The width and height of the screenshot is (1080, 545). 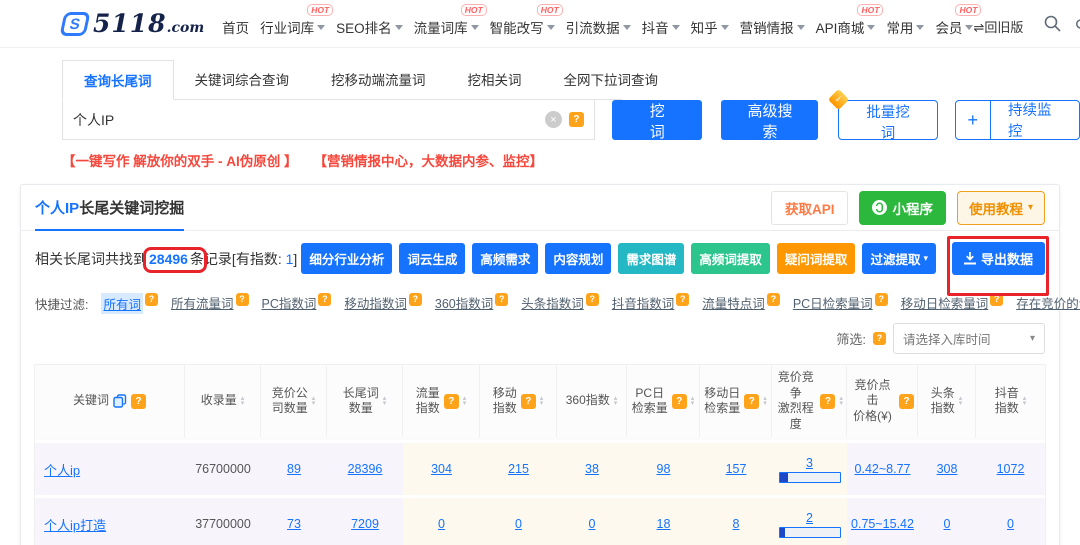 What do you see at coordinates (432, 258) in the screenshot?
I see `action-button: 词云生成` at bounding box center [432, 258].